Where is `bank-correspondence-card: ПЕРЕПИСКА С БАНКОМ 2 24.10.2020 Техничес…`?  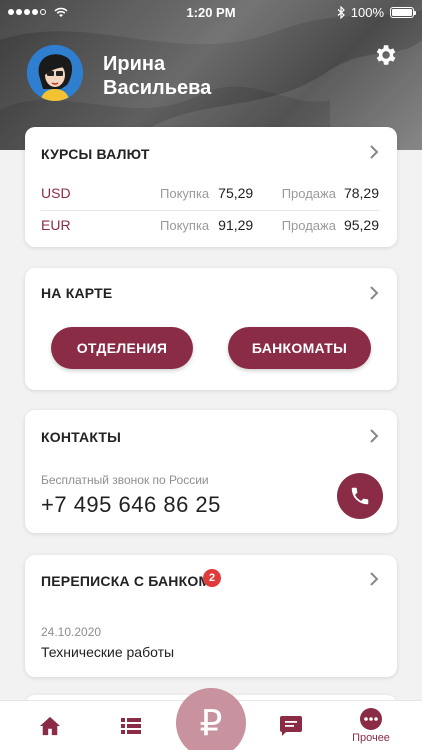
bank-correspondence-card: ПЕРЕПИСКА С БАНКОМ 2 24.10.2020 Техничес… is located at coordinates (211, 616).